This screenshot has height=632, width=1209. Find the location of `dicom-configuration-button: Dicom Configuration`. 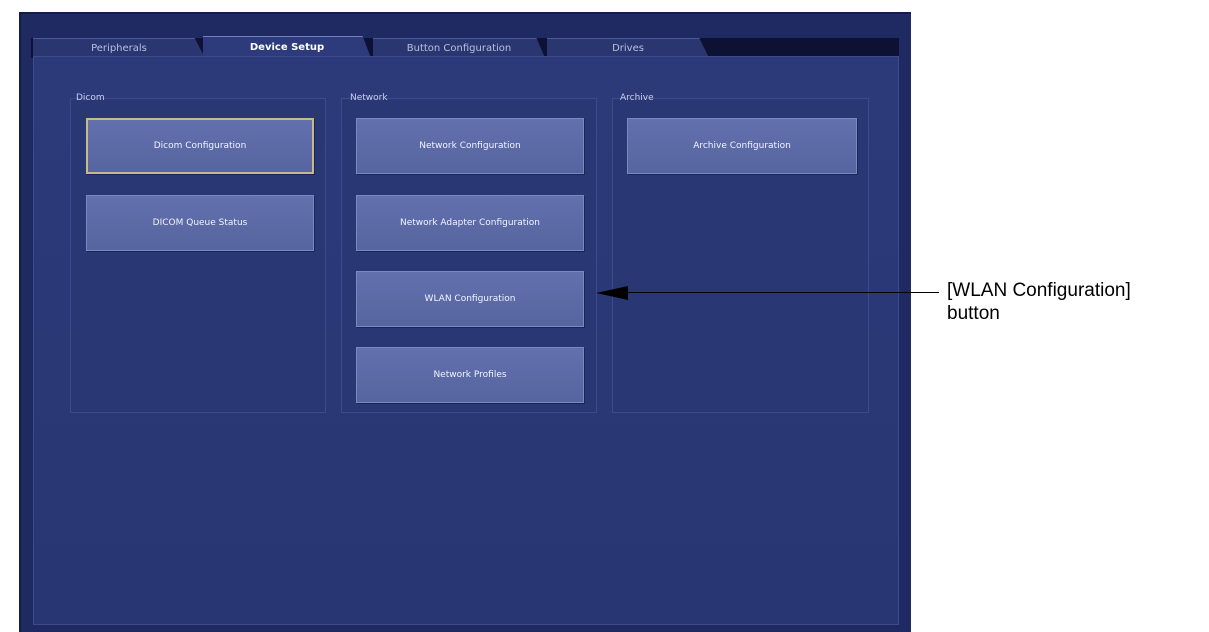

dicom-configuration-button: Dicom Configuration is located at coordinates (200, 146).